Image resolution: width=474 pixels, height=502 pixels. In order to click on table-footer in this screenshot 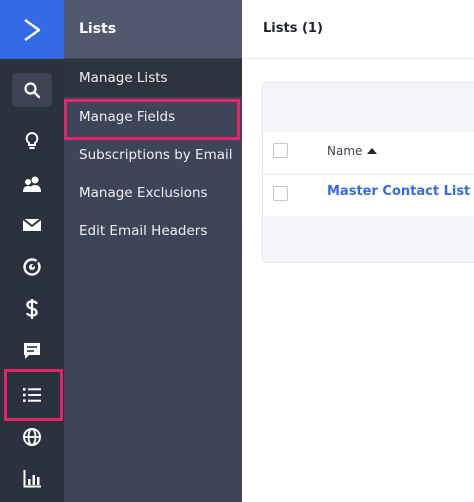, I will do `click(368, 239)`.